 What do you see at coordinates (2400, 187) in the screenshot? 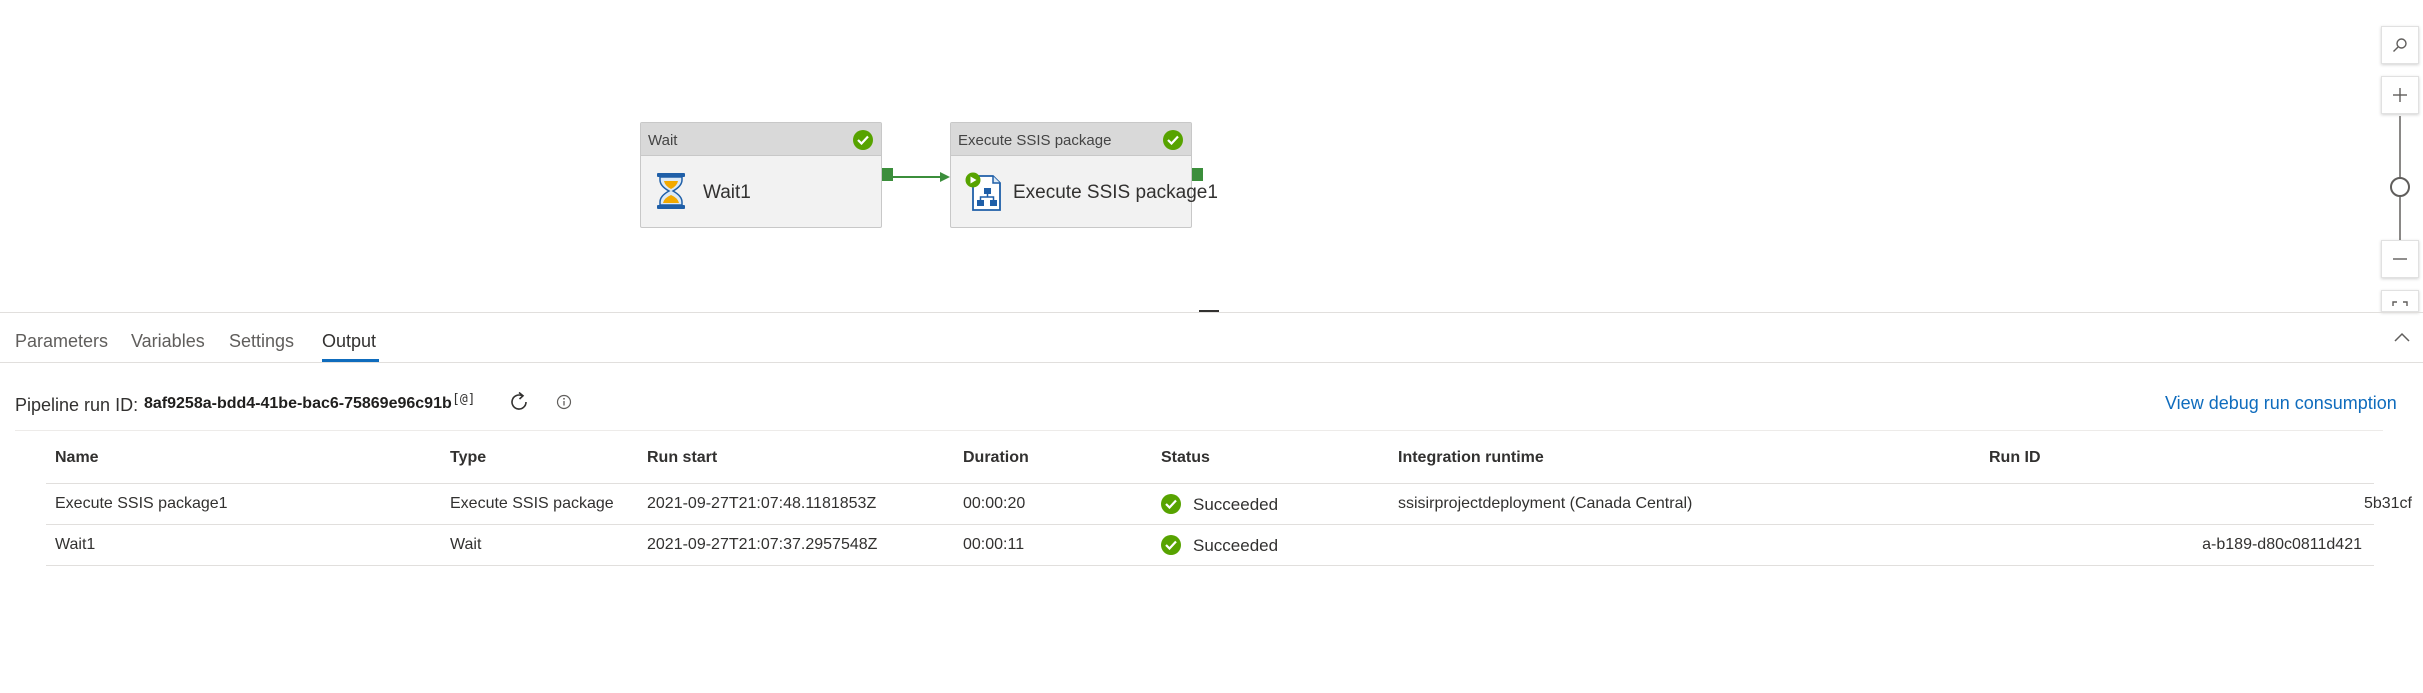
I see `zoom-slider-thumb` at bounding box center [2400, 187].